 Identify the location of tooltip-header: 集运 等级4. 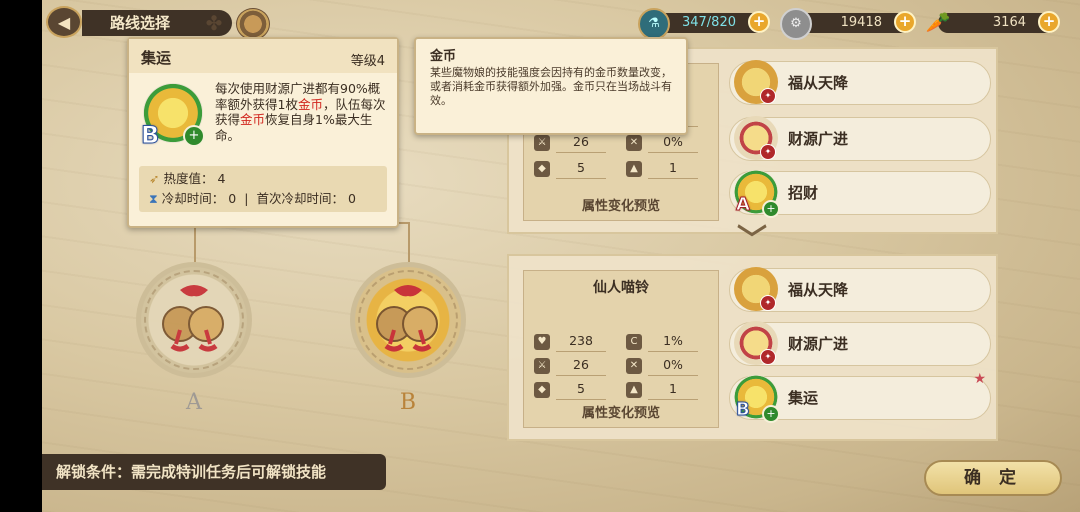
(263, 56).